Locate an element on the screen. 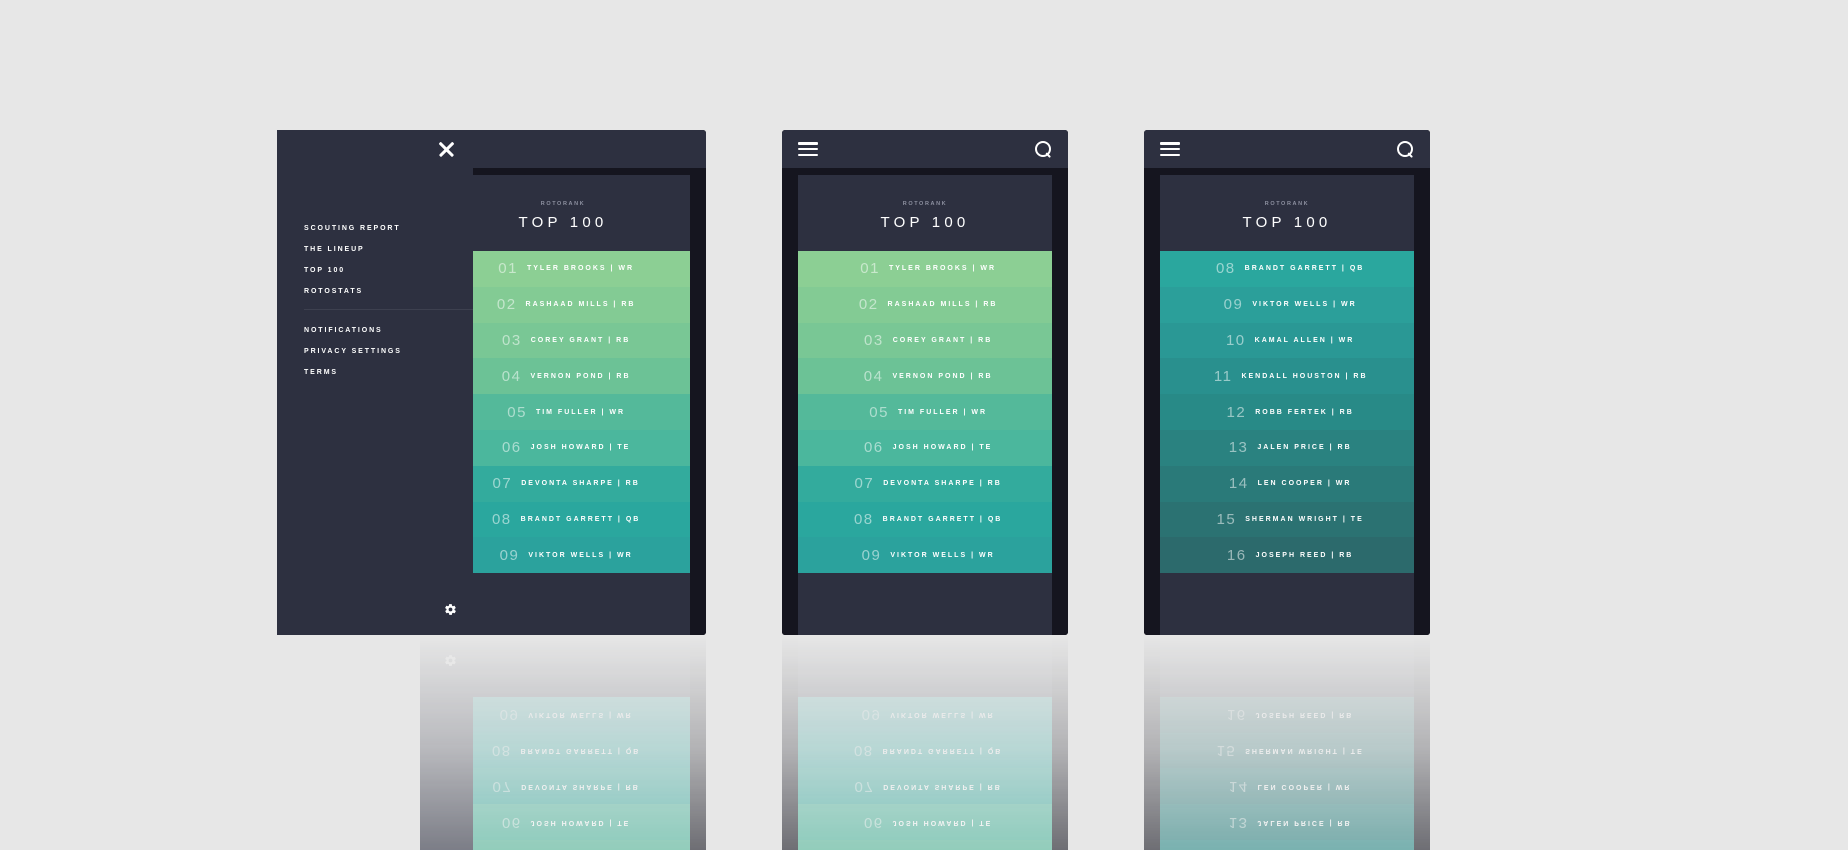 The image size is (1848, 850). rank-number: 16 is located at coordinates (1236, 715).